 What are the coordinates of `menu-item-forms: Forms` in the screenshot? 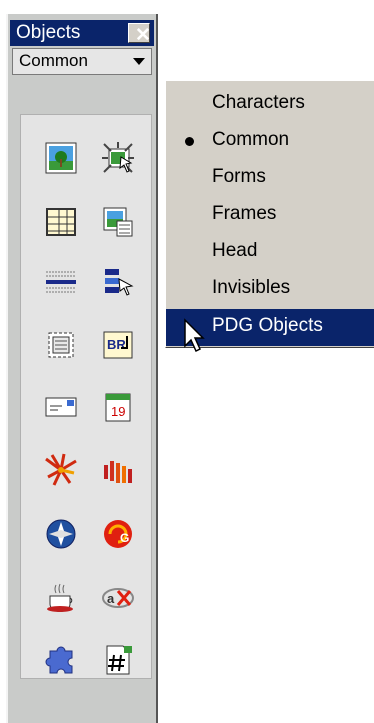 It's located at (270, 178).